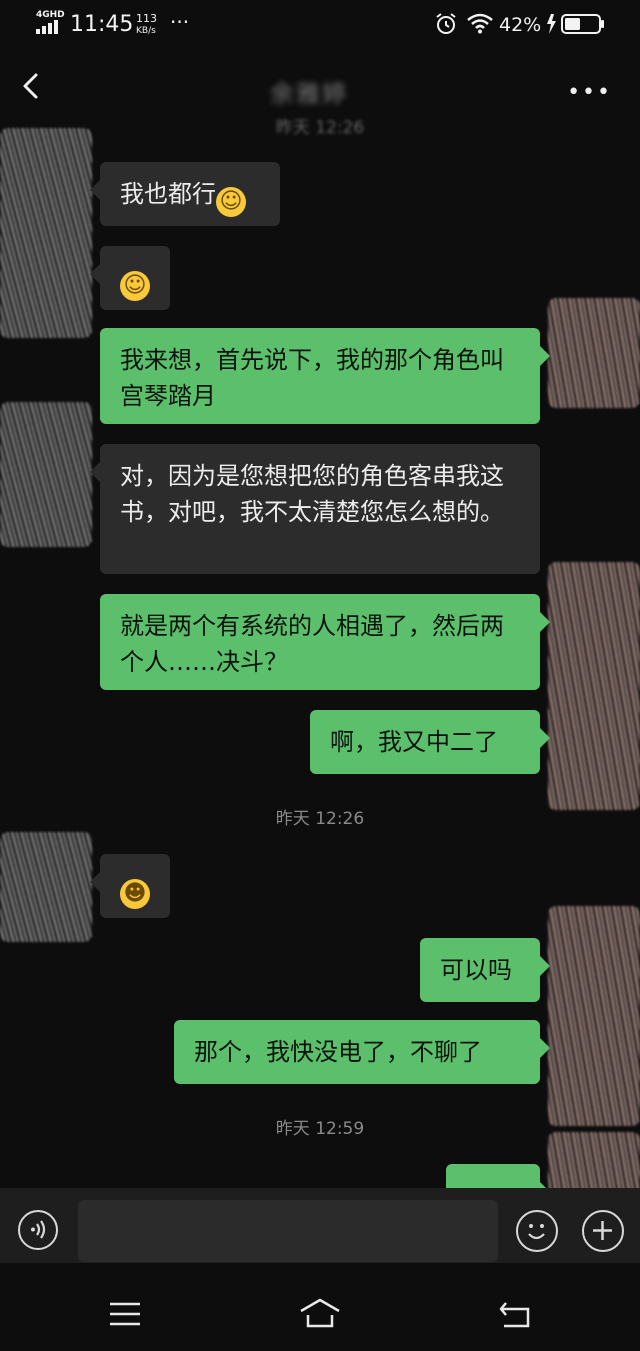 This screenshot has height=1351, width=640. What do you see at coordinates (498, 1176) in the screenshot?
I see `message-bubble-outgoing` at bounding box center [498, 1176].